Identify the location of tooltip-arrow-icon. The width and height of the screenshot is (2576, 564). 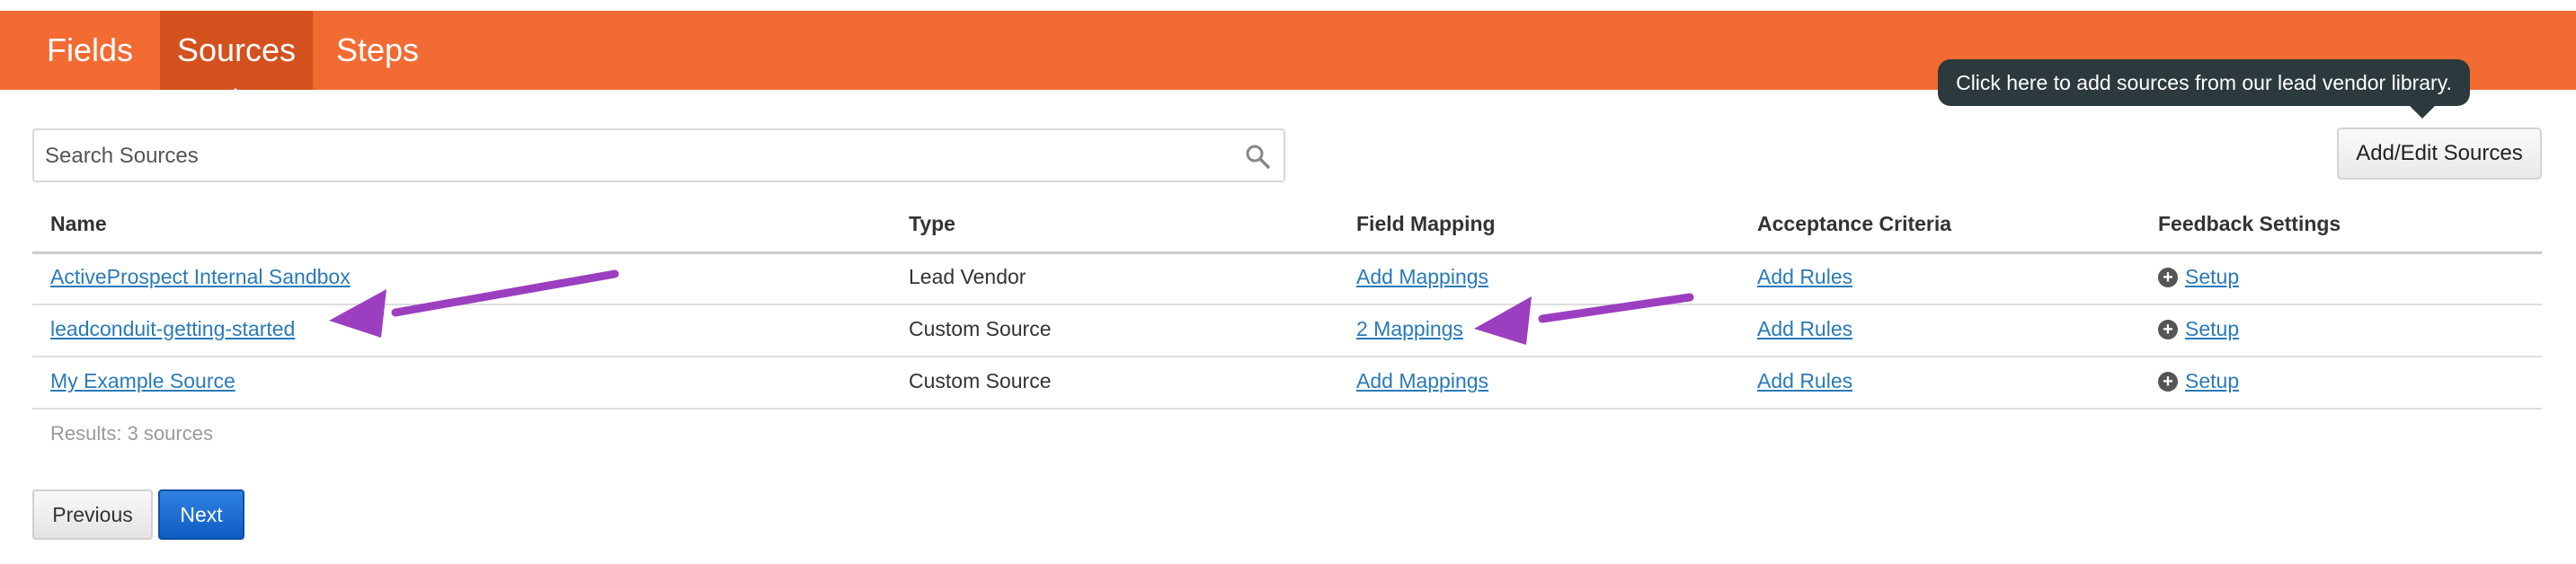
(2422, 112).